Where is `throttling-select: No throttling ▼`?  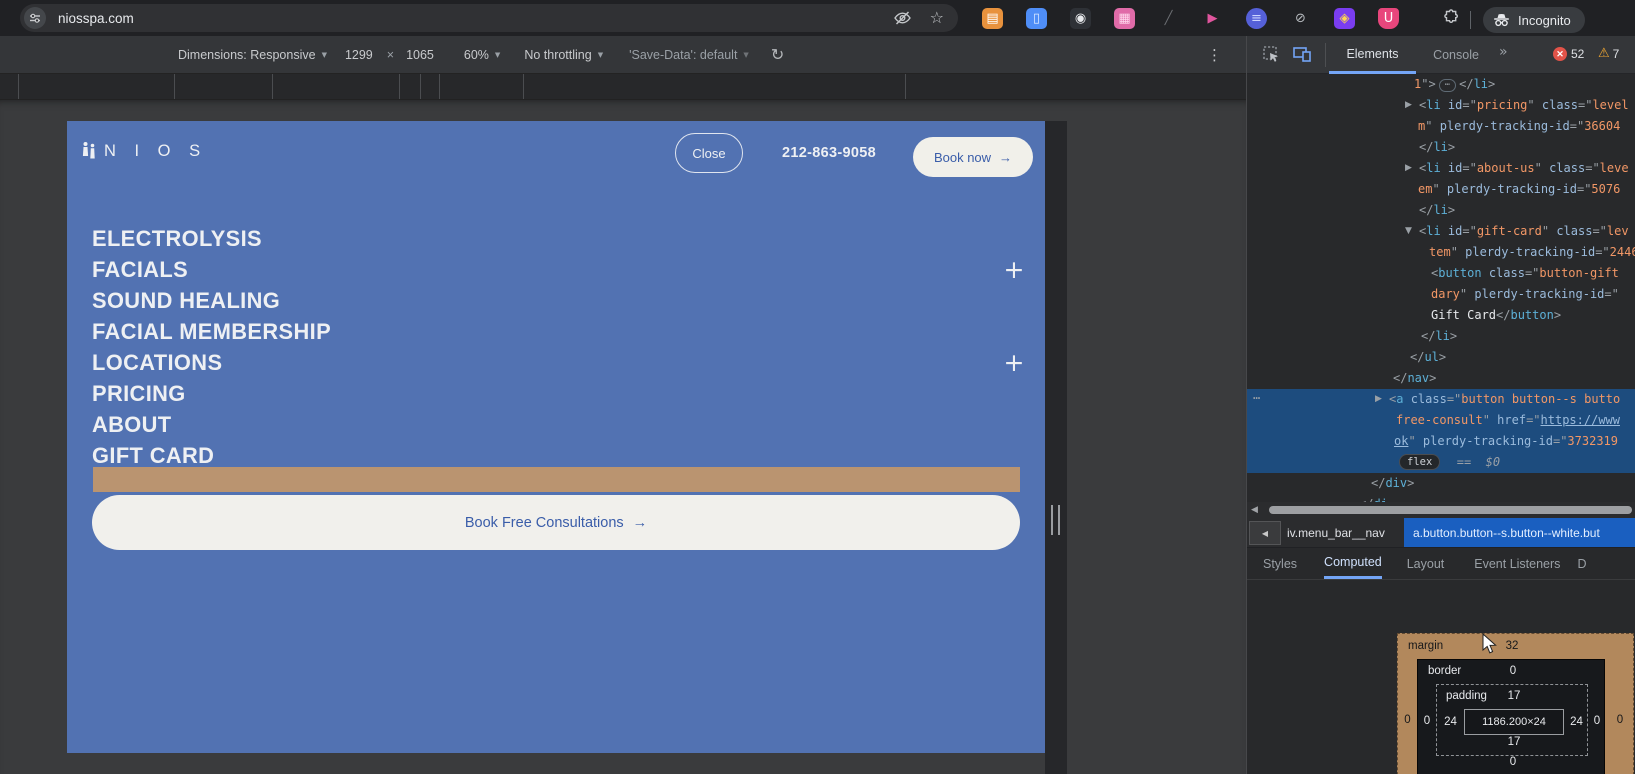
throttling-select: No throttling ▼ is located at coordinates (563, 55).